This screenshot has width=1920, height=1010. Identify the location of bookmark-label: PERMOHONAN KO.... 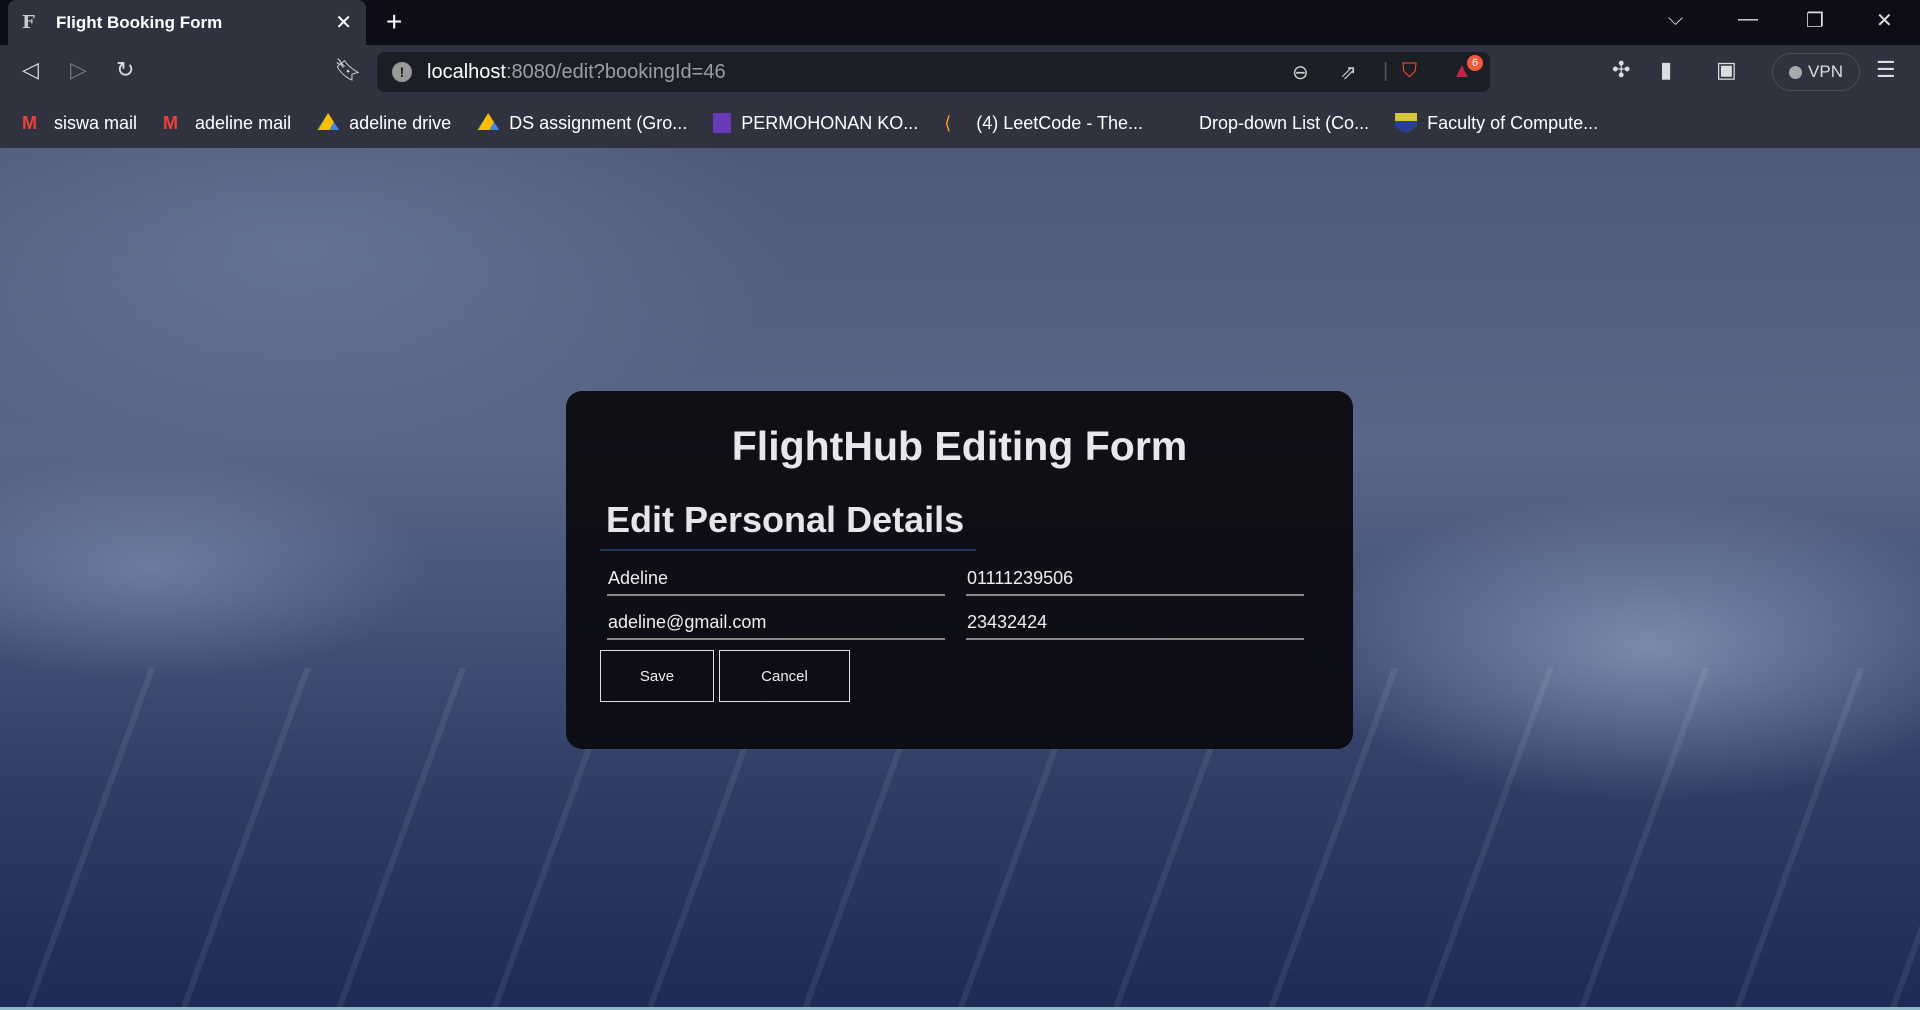
(830, 122).